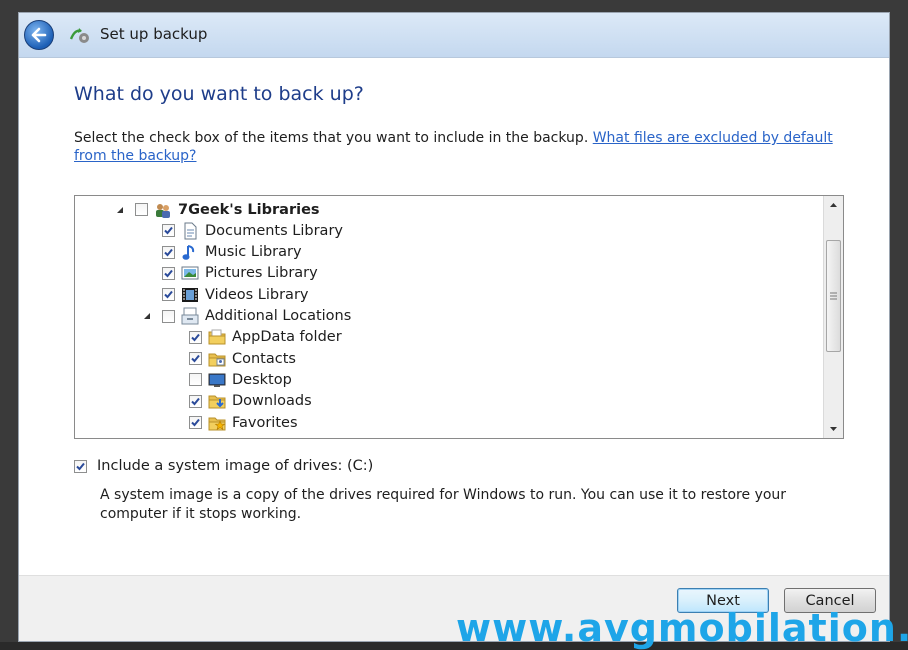 This screenshot has height=650, width=908. What do you see at coordinates (287, 337) in the screenshot?
I see `tree-item-label: AppData folder` at bounding box center [287, 337].